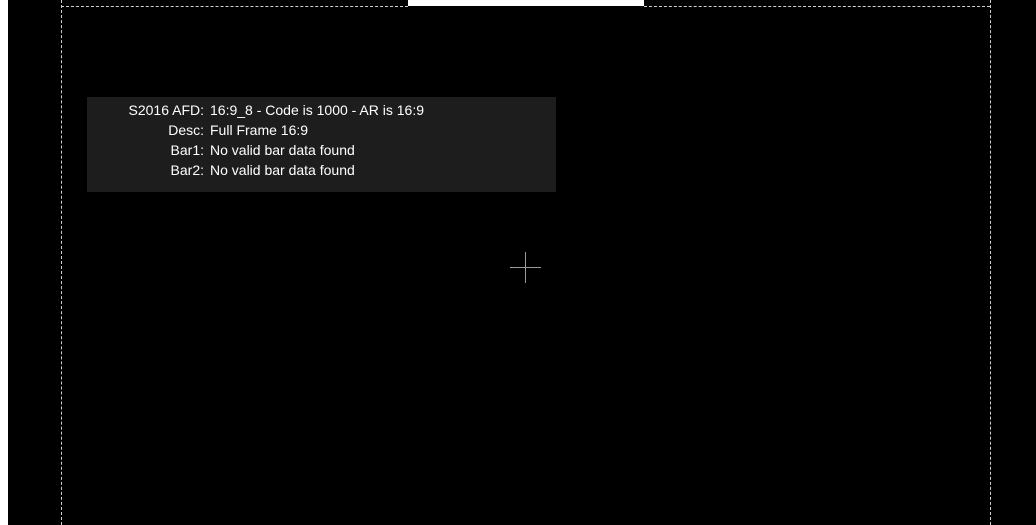  I want to click on bar1-row: Bar1: No valid bar data found, so click(321, 150).